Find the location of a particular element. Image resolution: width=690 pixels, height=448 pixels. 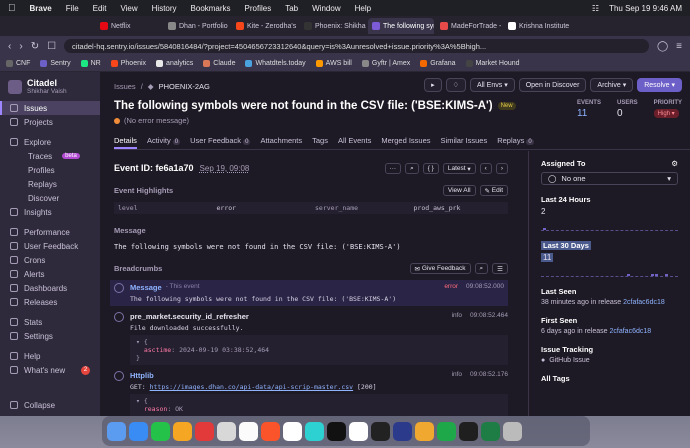

browser-tab: MadeForTrade - Join the is located at coordinates (469, 26).